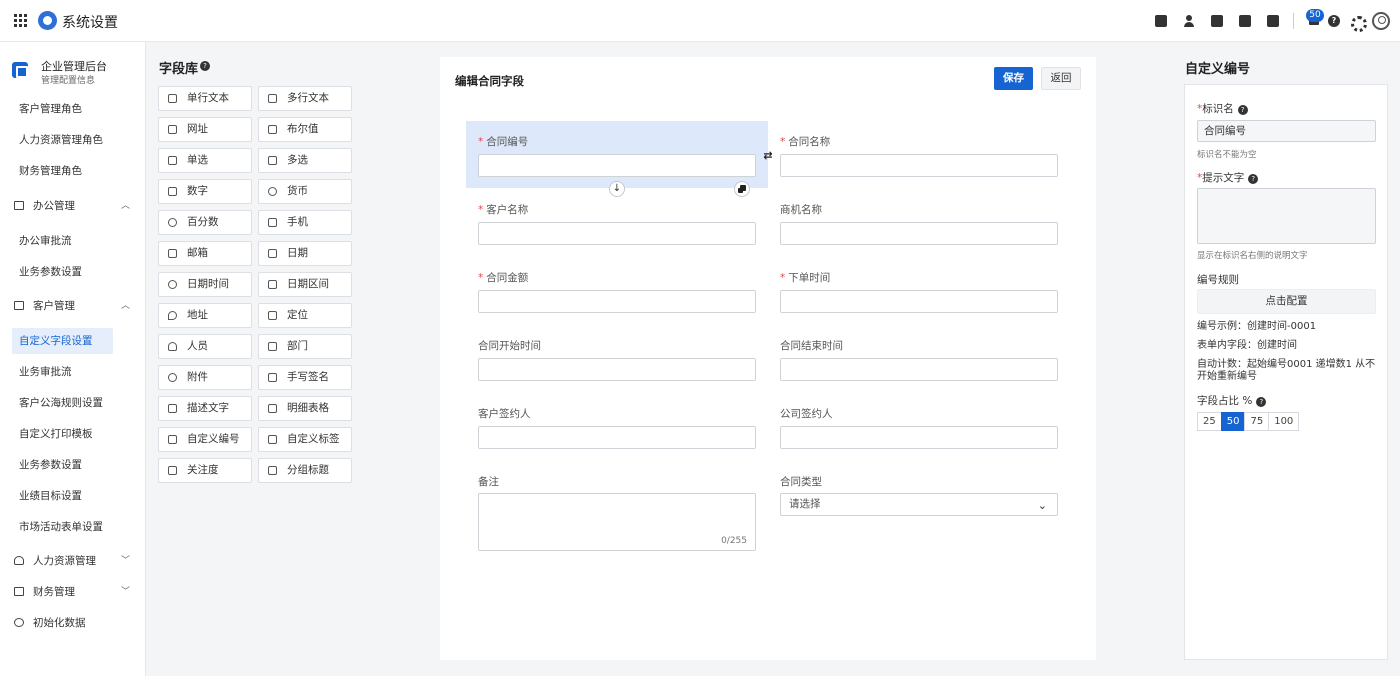 The image size is (1400, 676). Describe the element at coordinates (305, 160) in the screenshot. I see `field-type-checkbox: 多选` at that location.